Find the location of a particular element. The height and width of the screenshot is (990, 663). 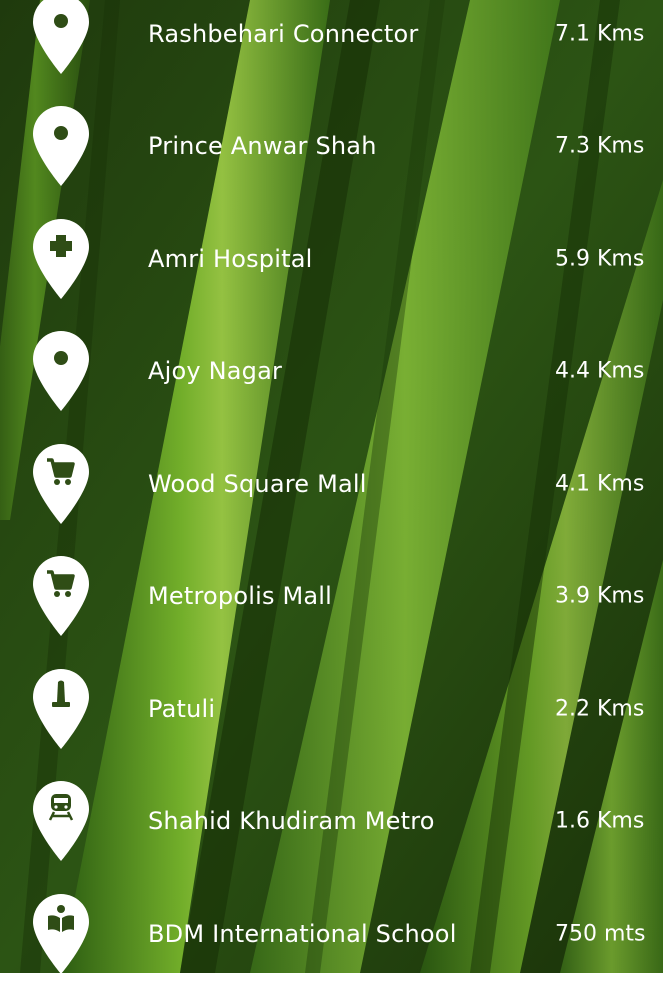

location-distance: 5.9 Kms is located at coordinates (600, 259).